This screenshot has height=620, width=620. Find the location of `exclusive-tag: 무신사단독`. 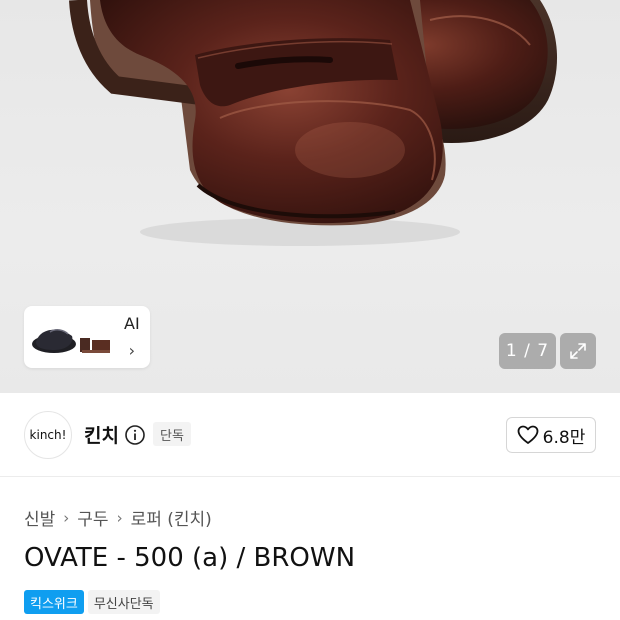

exclusive-tag: 무신사단독 is located at coordinates (123, 602).